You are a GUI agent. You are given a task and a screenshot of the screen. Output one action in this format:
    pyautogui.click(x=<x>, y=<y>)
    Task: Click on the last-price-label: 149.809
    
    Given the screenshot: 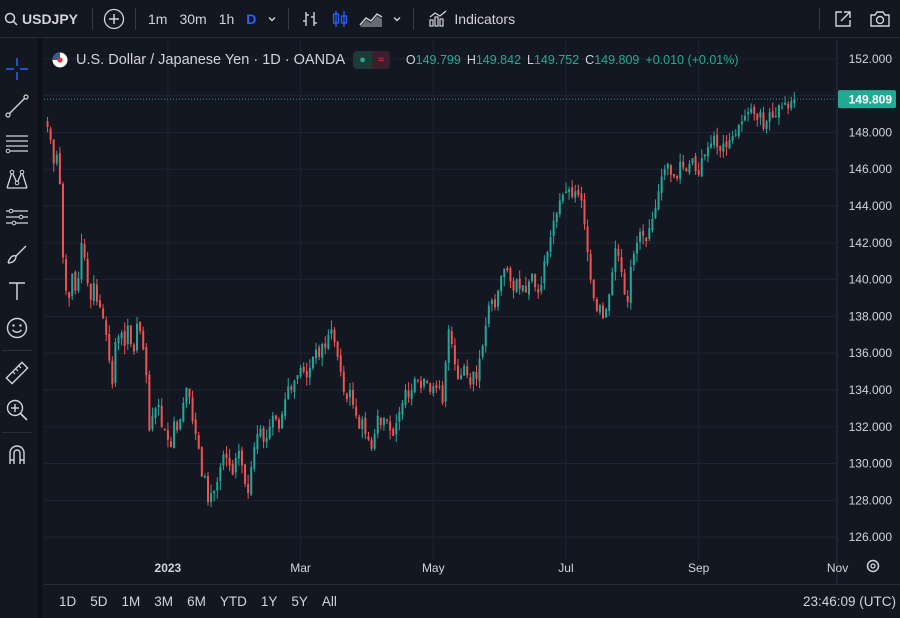 What is the action you would take?
    pyautogui.click(x=871, y=100)
    